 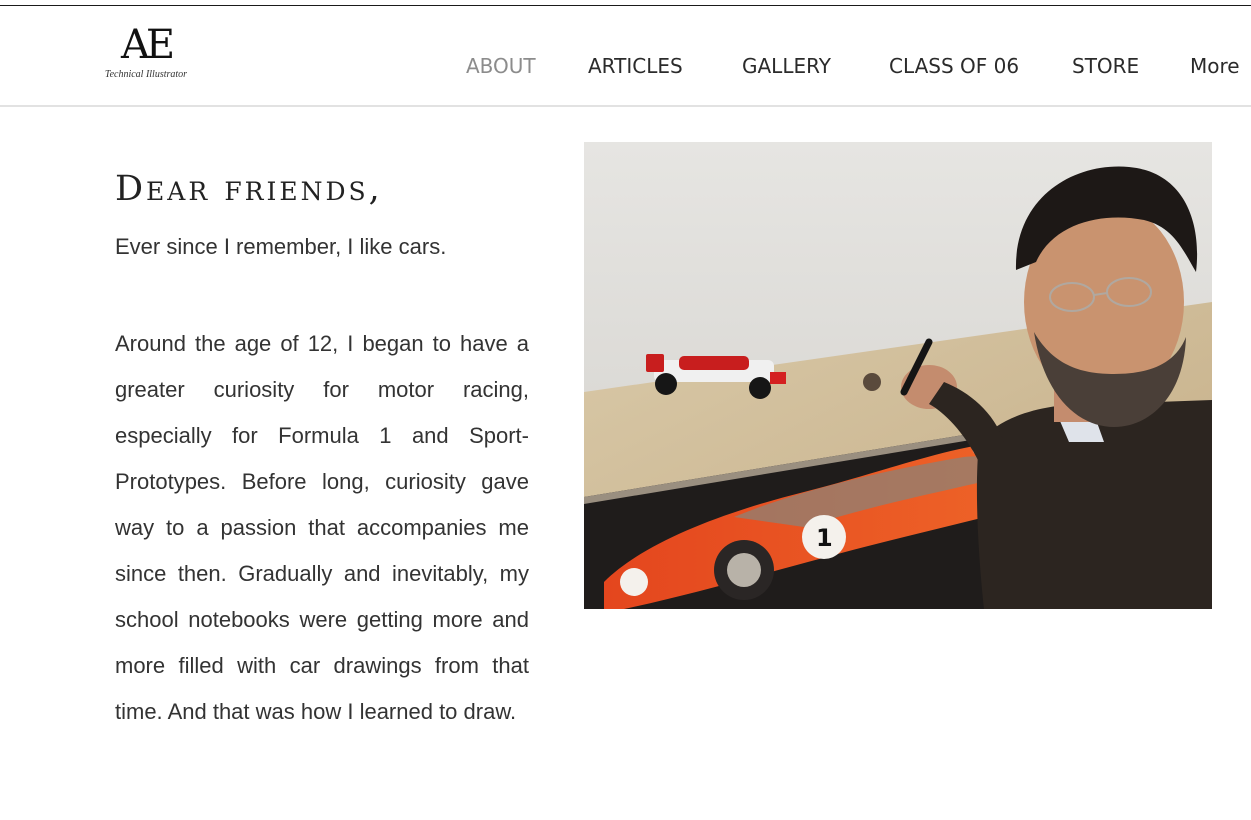 What do you see at coordinates (501, 66) in the screenshot?
I see `nav-item-about: ABOUT` at bounding box center [501, 66].